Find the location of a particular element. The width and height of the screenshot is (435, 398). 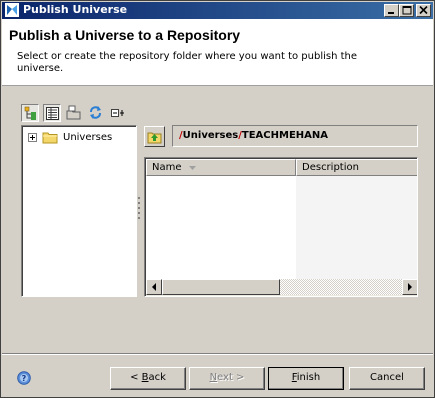

current-path: /Universes/TEACHMEHANA is located at coordinates (295, 136).